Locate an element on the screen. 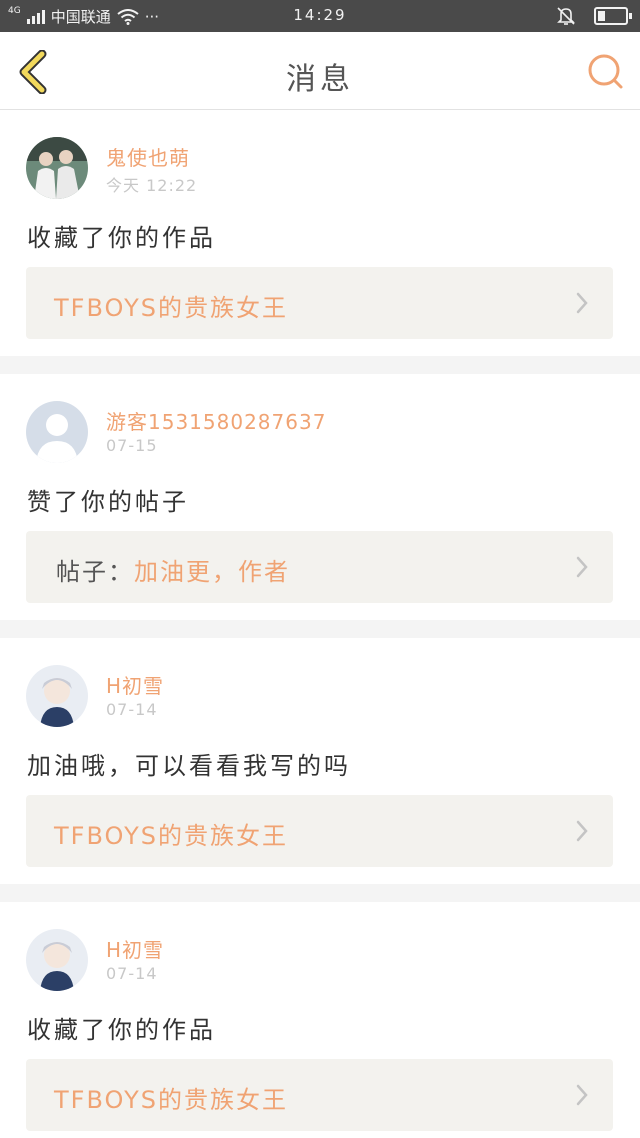 The width and height of the screenshot is (640, 1138). bell-off-icon is located at coordinates (566, 16).